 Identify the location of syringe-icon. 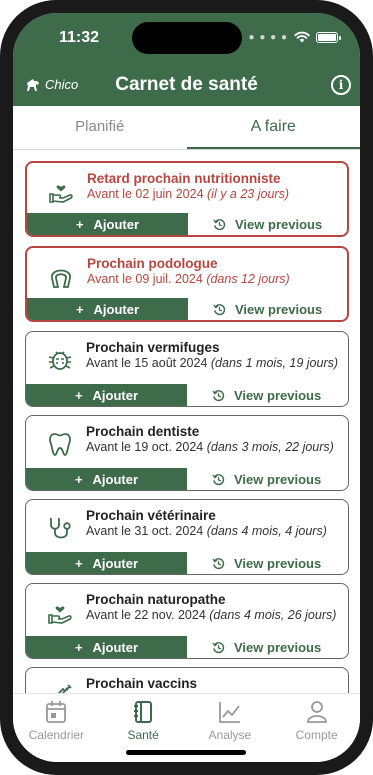
(64, 688).